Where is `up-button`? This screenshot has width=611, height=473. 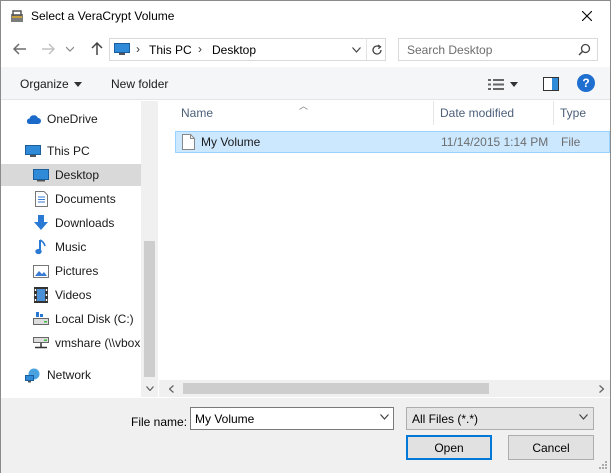 up-button is located at coordinates (97, 49).